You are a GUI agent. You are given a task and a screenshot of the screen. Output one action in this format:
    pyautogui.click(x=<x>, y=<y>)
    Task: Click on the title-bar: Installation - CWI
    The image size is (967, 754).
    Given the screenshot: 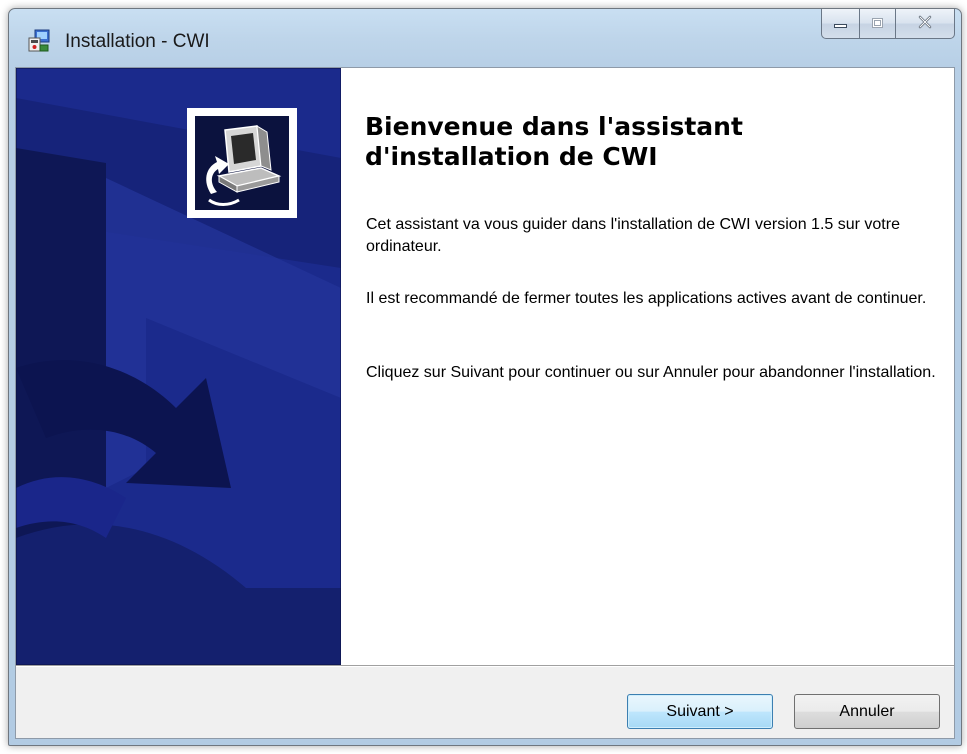 What is the action you would take?
    pyautogui.click(x=485, y=38)
    